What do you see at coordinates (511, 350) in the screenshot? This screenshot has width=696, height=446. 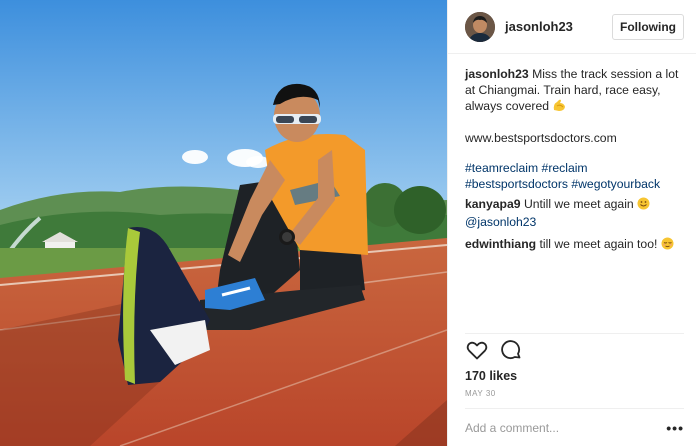 I see `comment-icon` at bounding box center [511, 350].